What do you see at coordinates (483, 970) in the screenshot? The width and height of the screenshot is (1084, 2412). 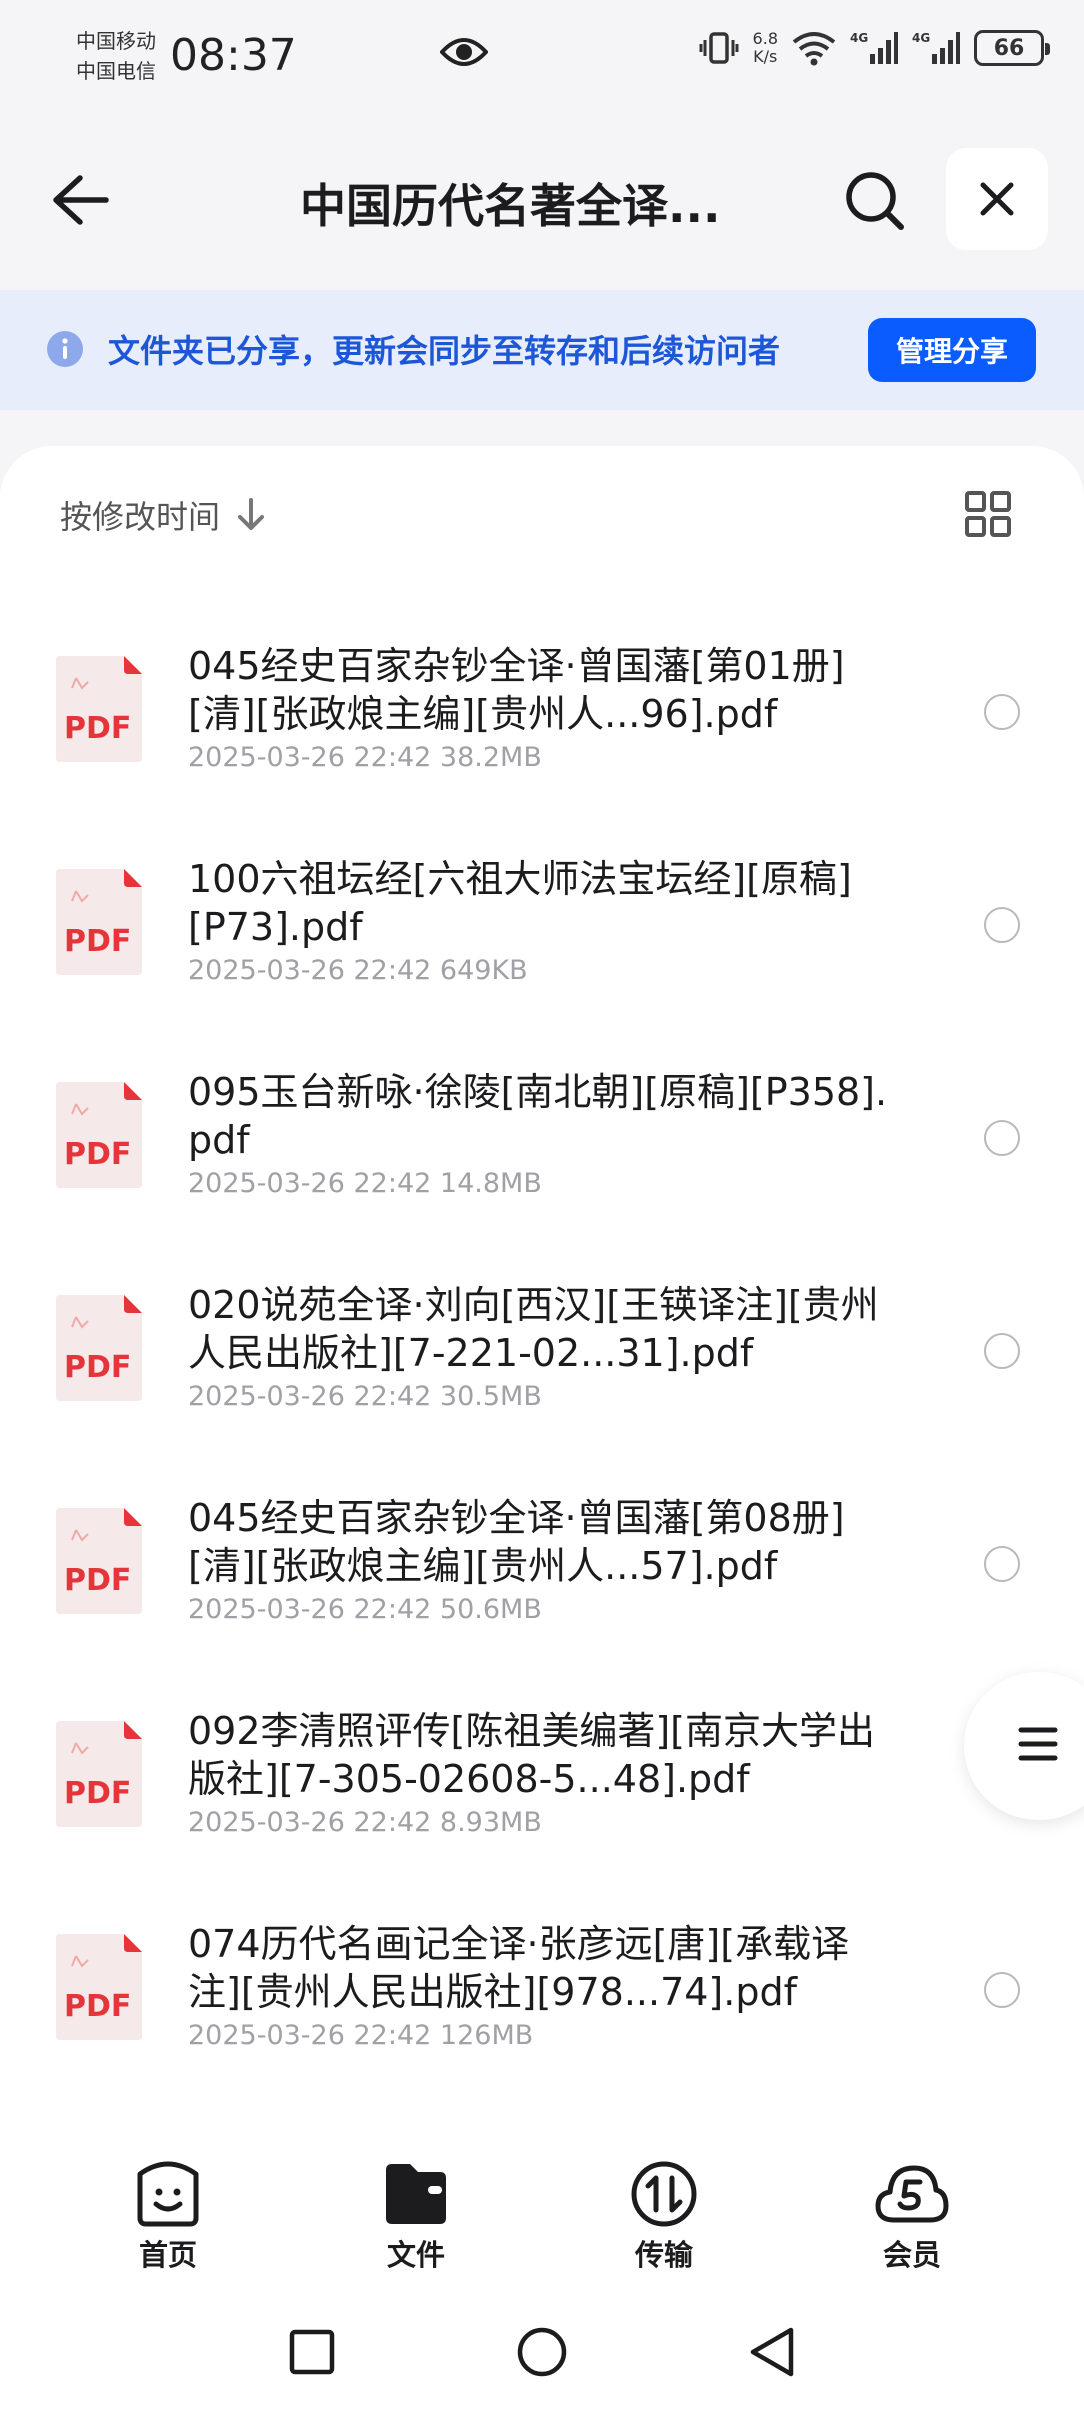 I see `file-size: 649KB` at bounding box center [483, 970].